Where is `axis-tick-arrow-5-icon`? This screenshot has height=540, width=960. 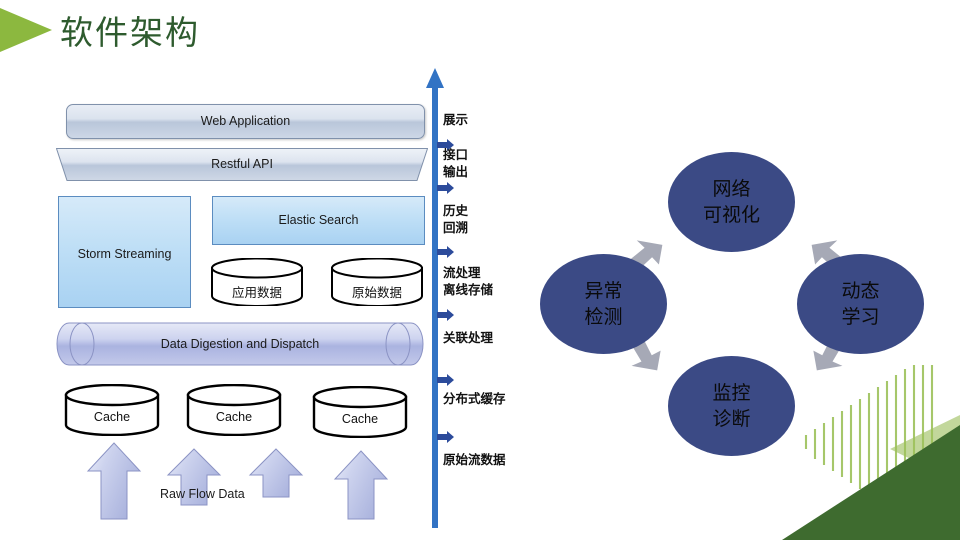 axis-tick-arrow-5-icon is located at coordinates (445, 380).